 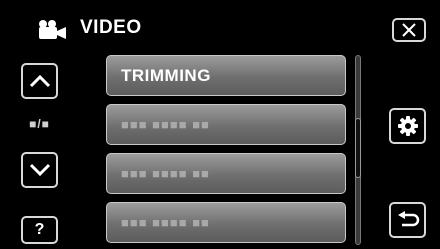 I want to click on back-button, so click(x=407, y=220).